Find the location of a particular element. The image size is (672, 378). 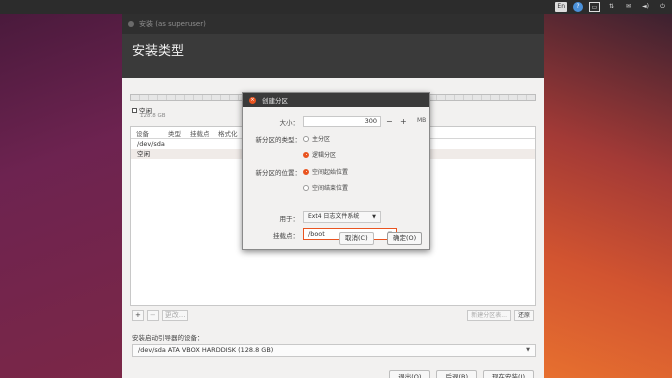

mail-icon: ✉ is located at coordinates (628, 7).